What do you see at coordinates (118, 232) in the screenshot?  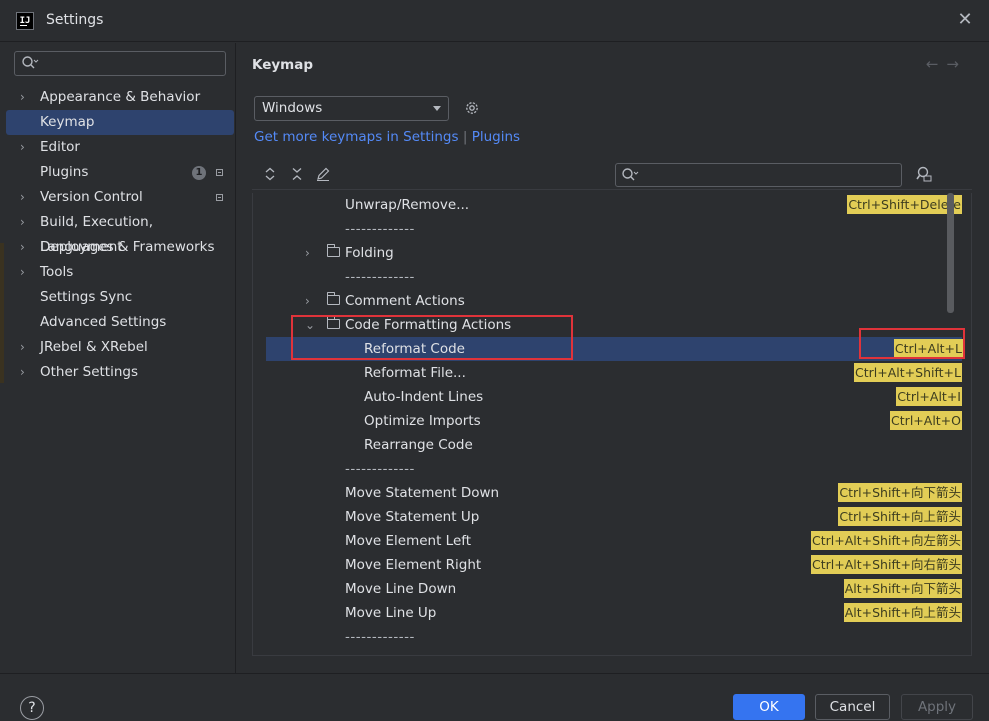 I see `sidebar-item-build-execution-deployment: › Build, Execution, Deployment` at bounding box center [118, 232].